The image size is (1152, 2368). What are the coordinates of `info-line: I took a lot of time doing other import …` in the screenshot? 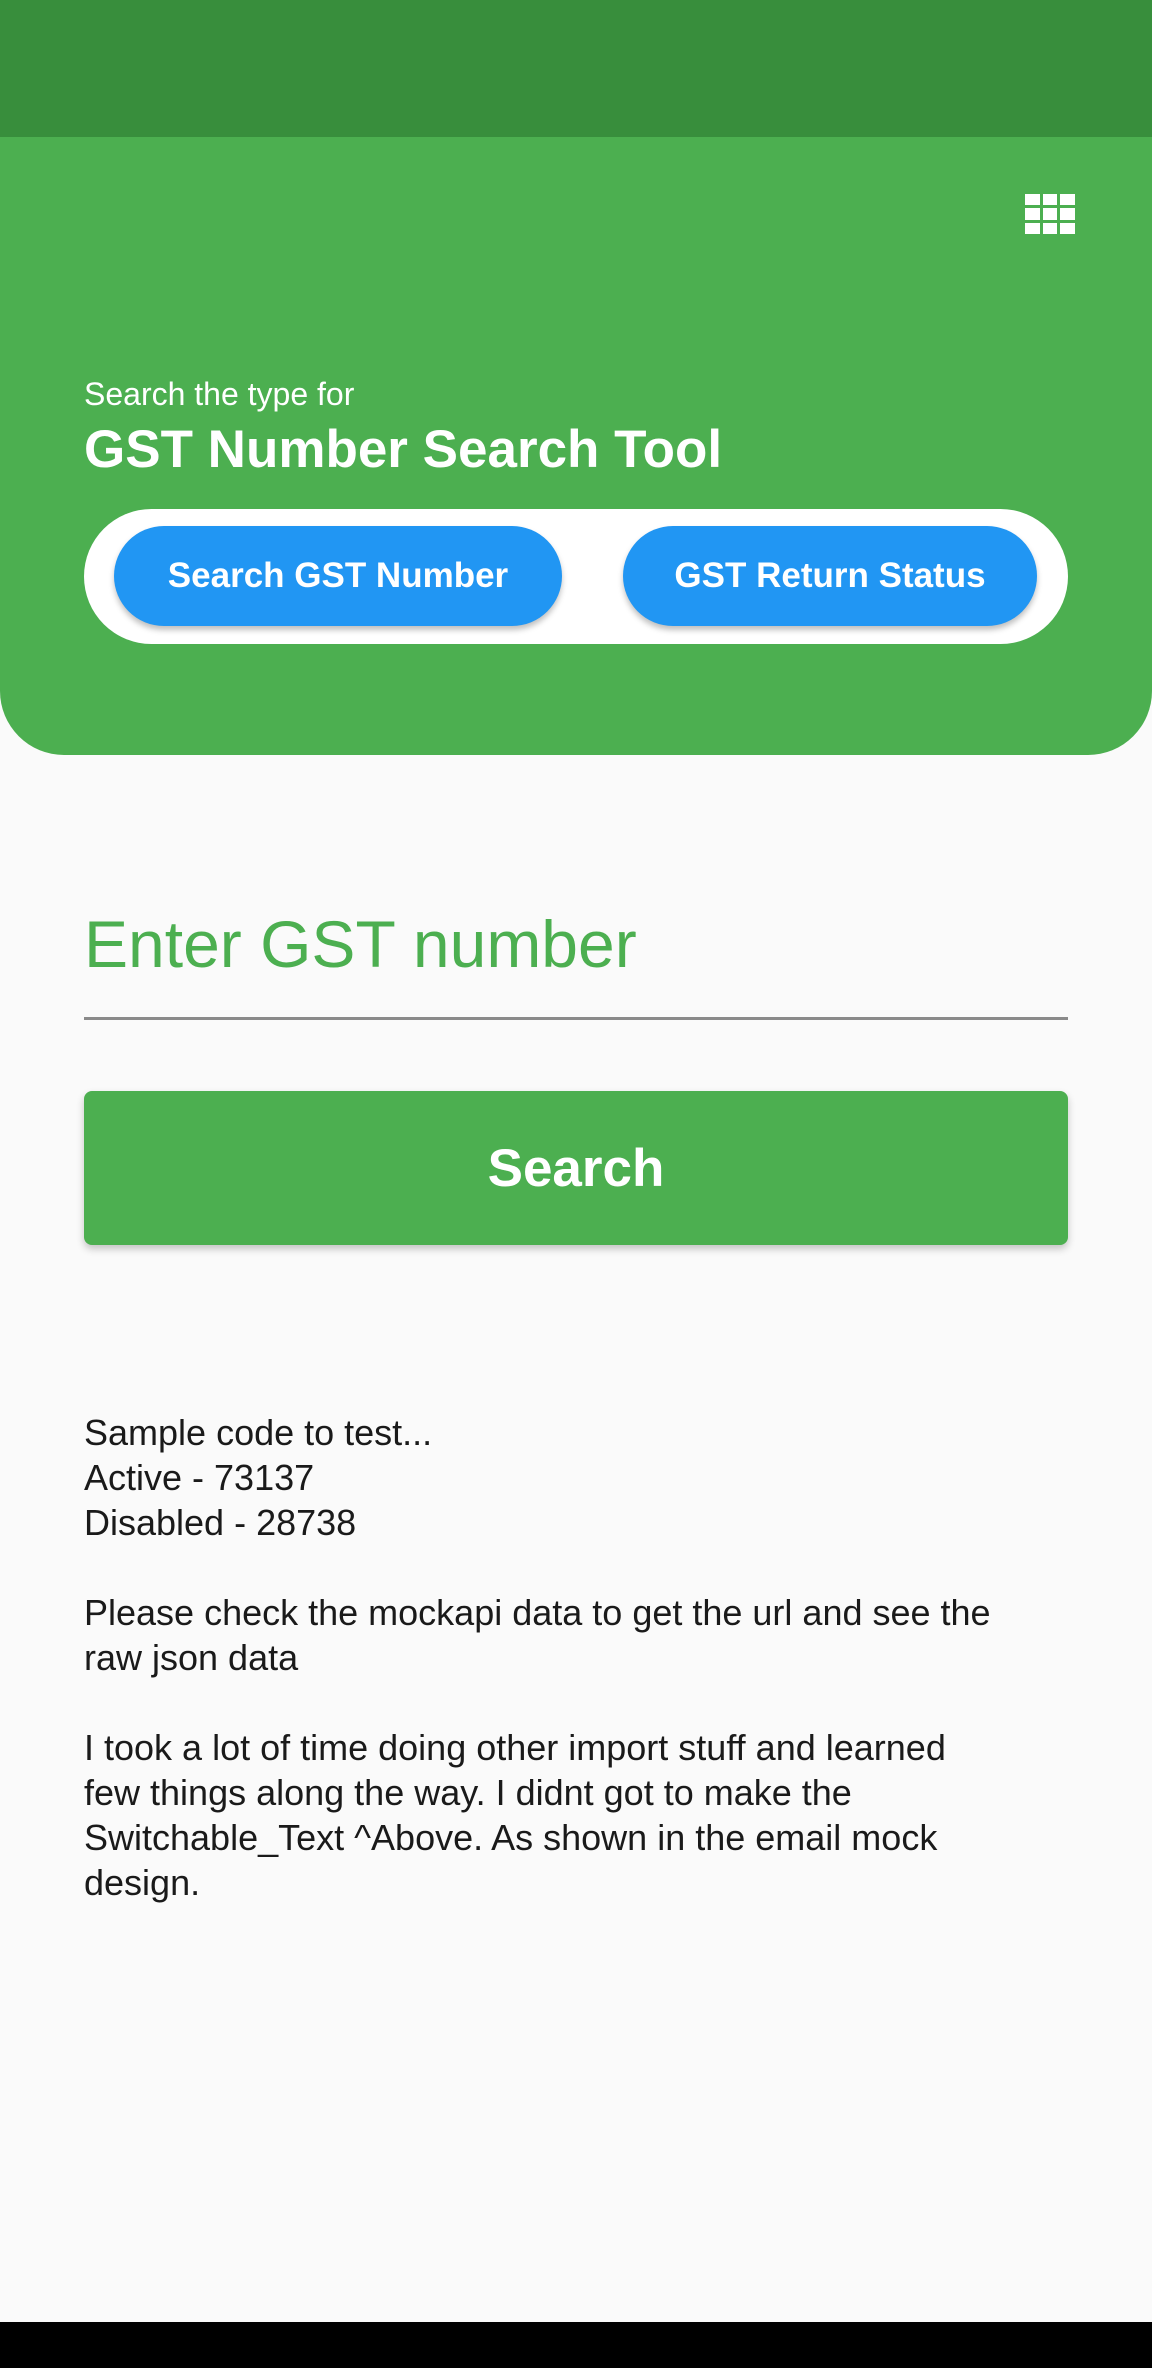 It's located at (515, 1747).